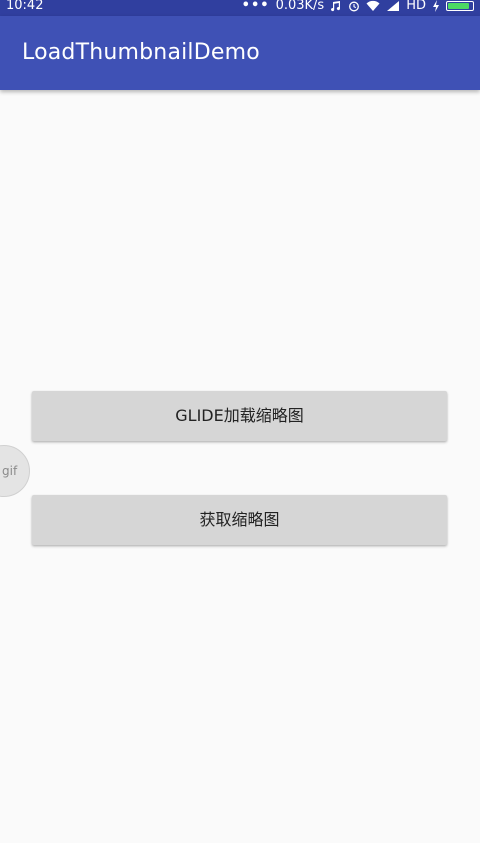  Describe the element at coordinates (240, 8) in the screenshot. I see `status-bar: 10:42 ••• 0.03K/s HD` at that location.